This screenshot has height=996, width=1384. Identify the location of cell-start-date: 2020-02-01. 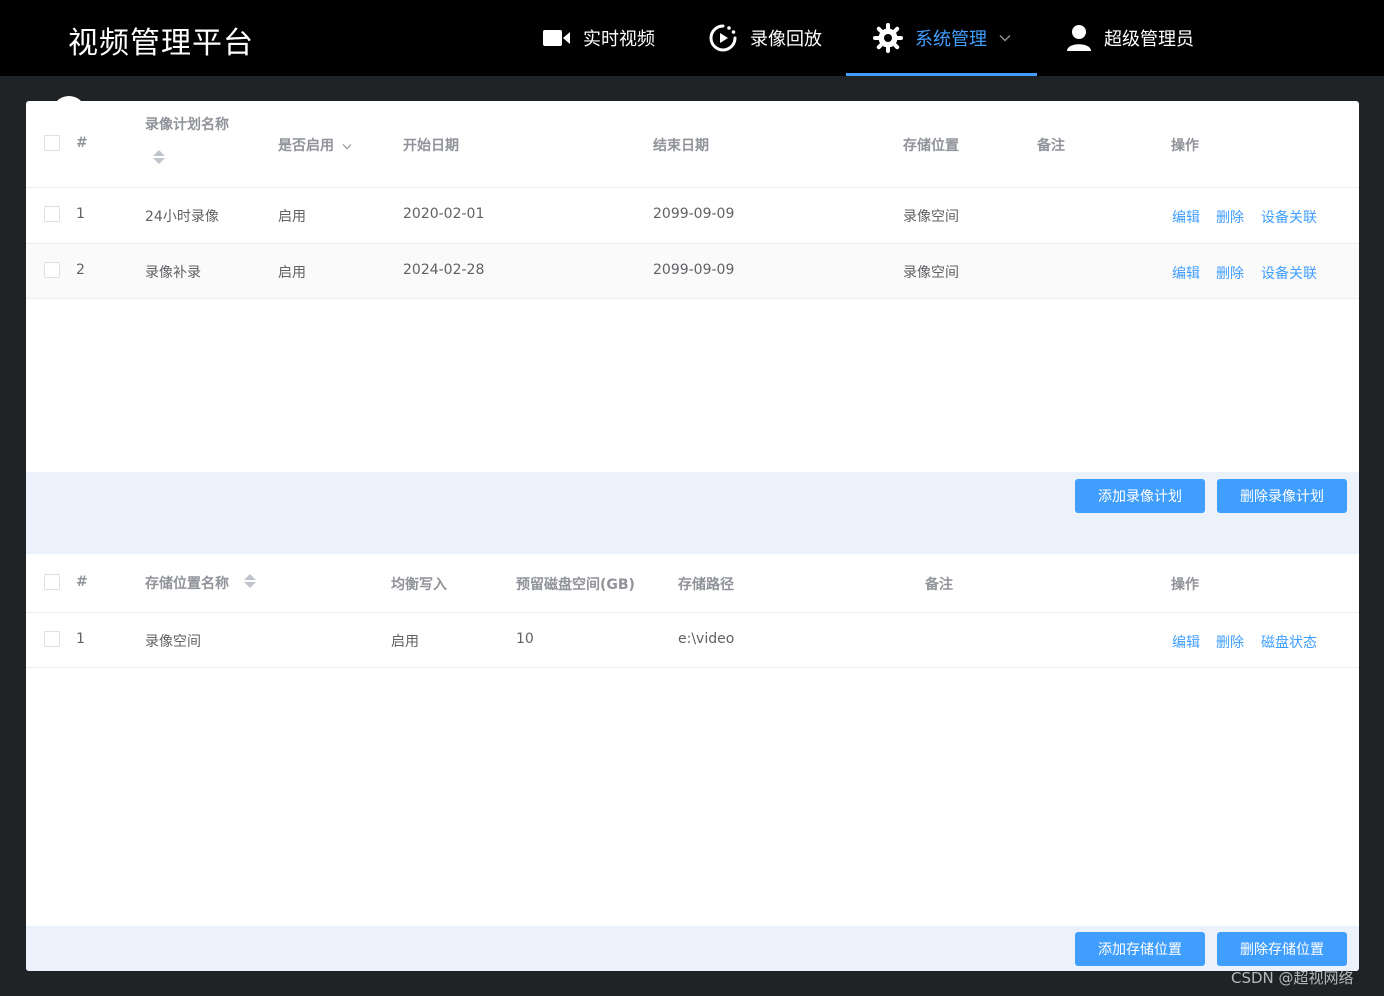
(444, 214).